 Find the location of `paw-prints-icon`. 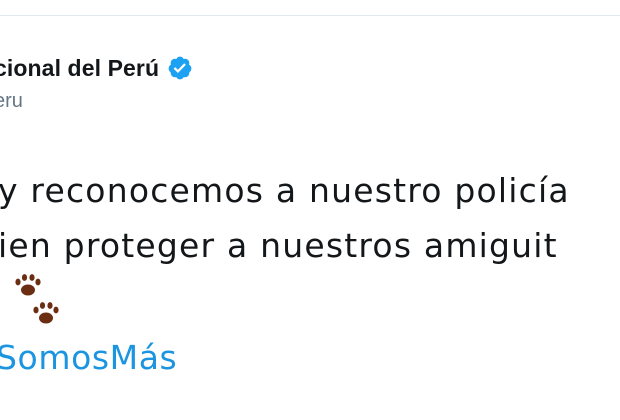

paw-prints-icon is located at coordinates (38, 300).